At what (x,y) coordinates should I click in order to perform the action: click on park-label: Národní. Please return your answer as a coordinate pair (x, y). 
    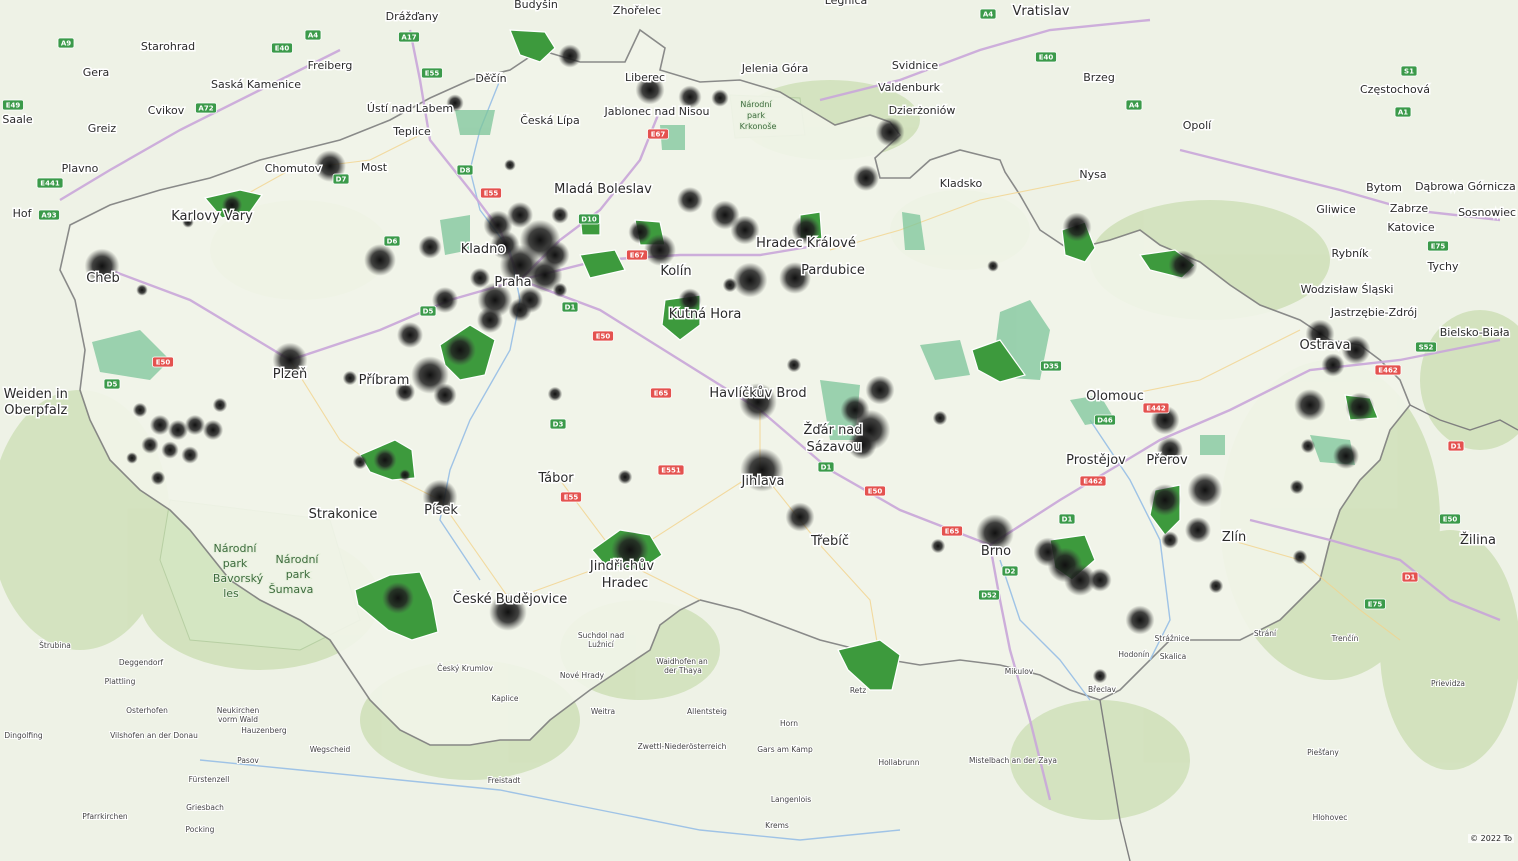
    Looking at the image, I should click on (756, 104).